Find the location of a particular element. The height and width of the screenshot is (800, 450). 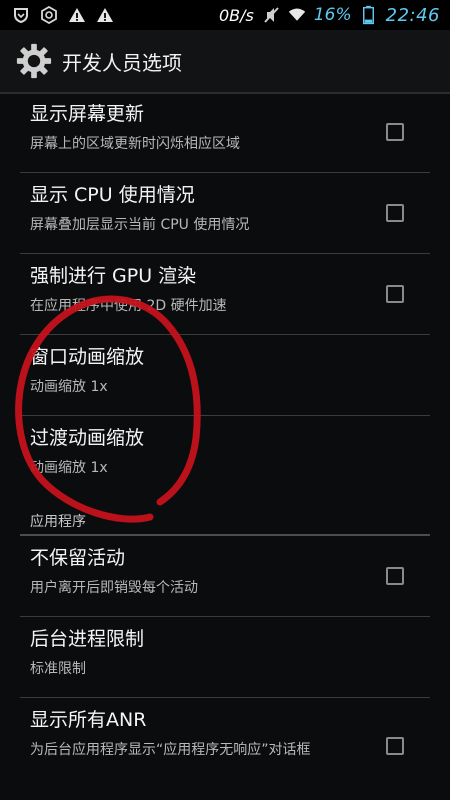

setting-title: 显示 CPU 使用情况 is located at coordinates (112, 195).